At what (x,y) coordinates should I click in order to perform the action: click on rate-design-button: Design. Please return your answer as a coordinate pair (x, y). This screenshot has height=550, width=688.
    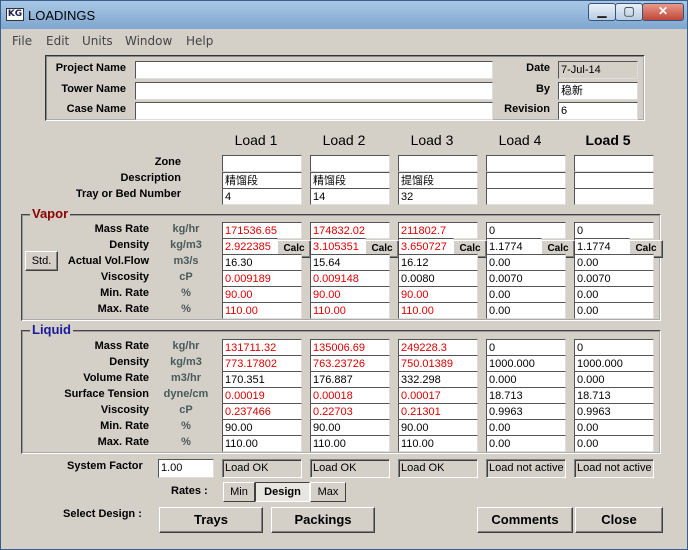
    Looking at the image, I should click on (282, 492).